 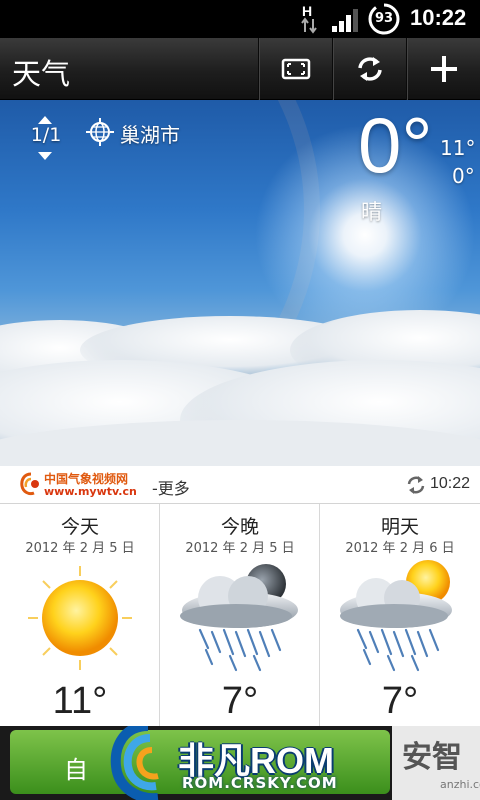 I want to click on forecast-tomorrow: 明天 2012 年 2 月 6 日 7°, so click(x=400, y=615).